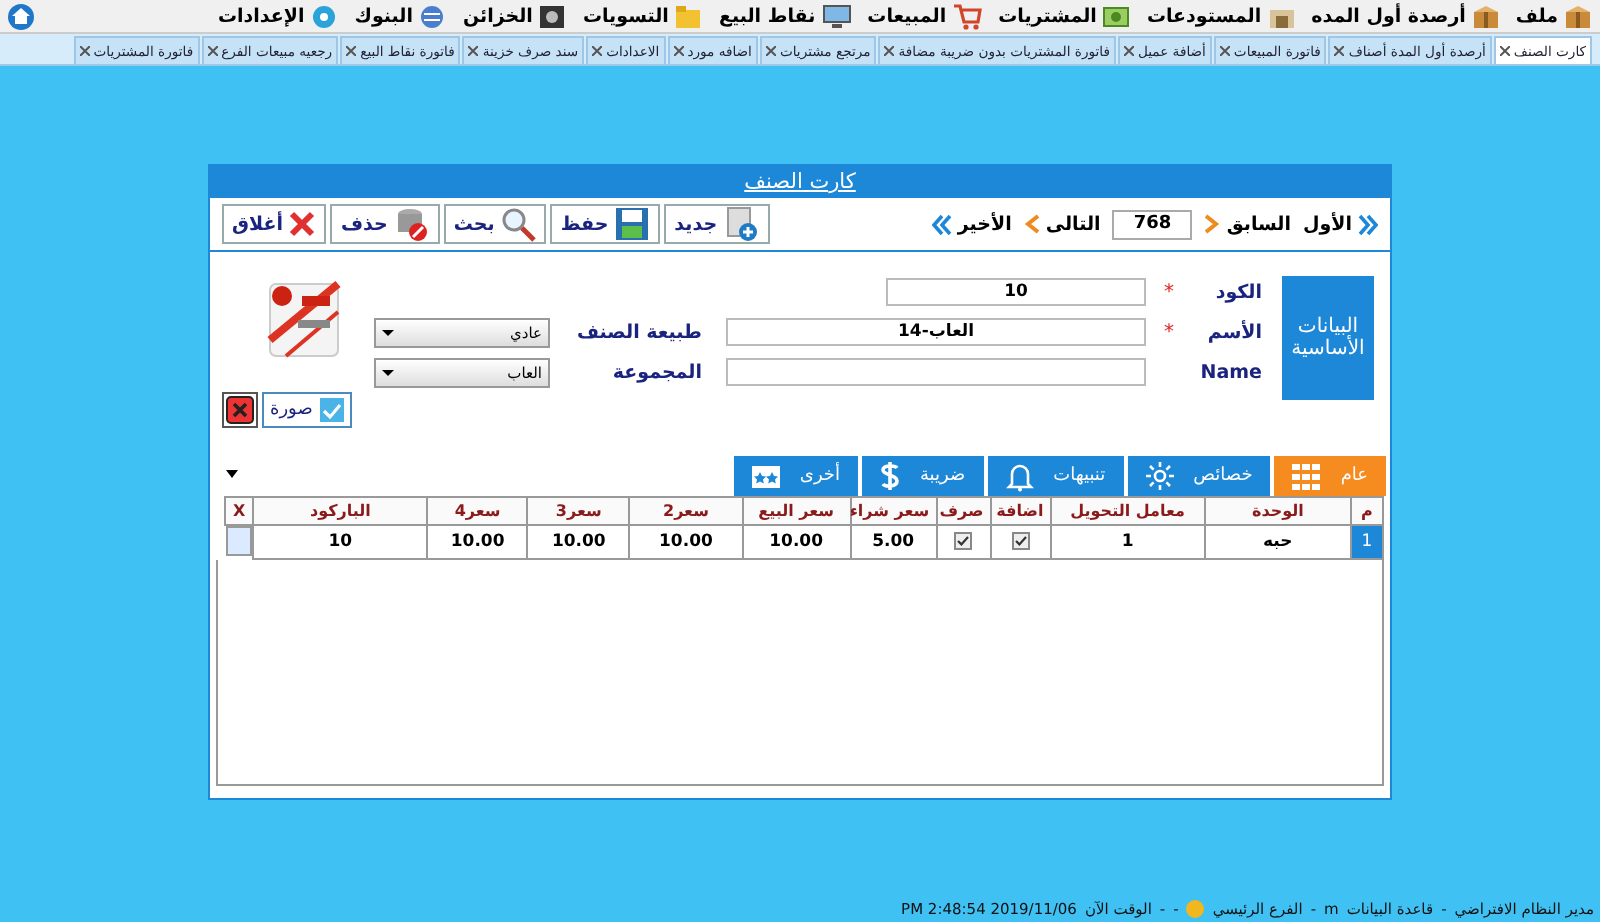  Describe the element at coordinates (785, 16) in the screenshot. I see `menu-item: نقاط البيع` at that location.